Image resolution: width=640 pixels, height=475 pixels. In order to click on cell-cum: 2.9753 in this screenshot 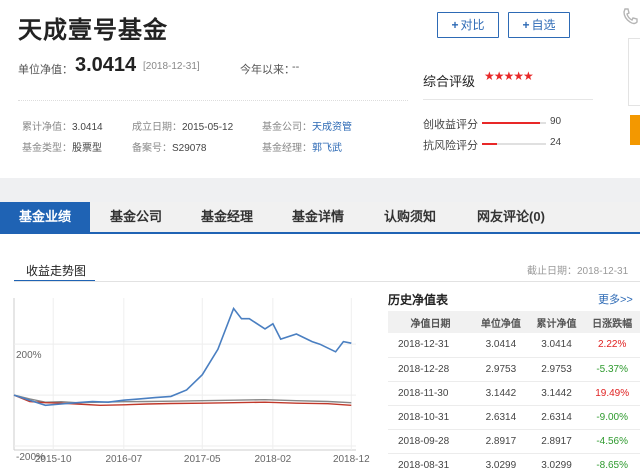, I will do `click(556, 369)`.